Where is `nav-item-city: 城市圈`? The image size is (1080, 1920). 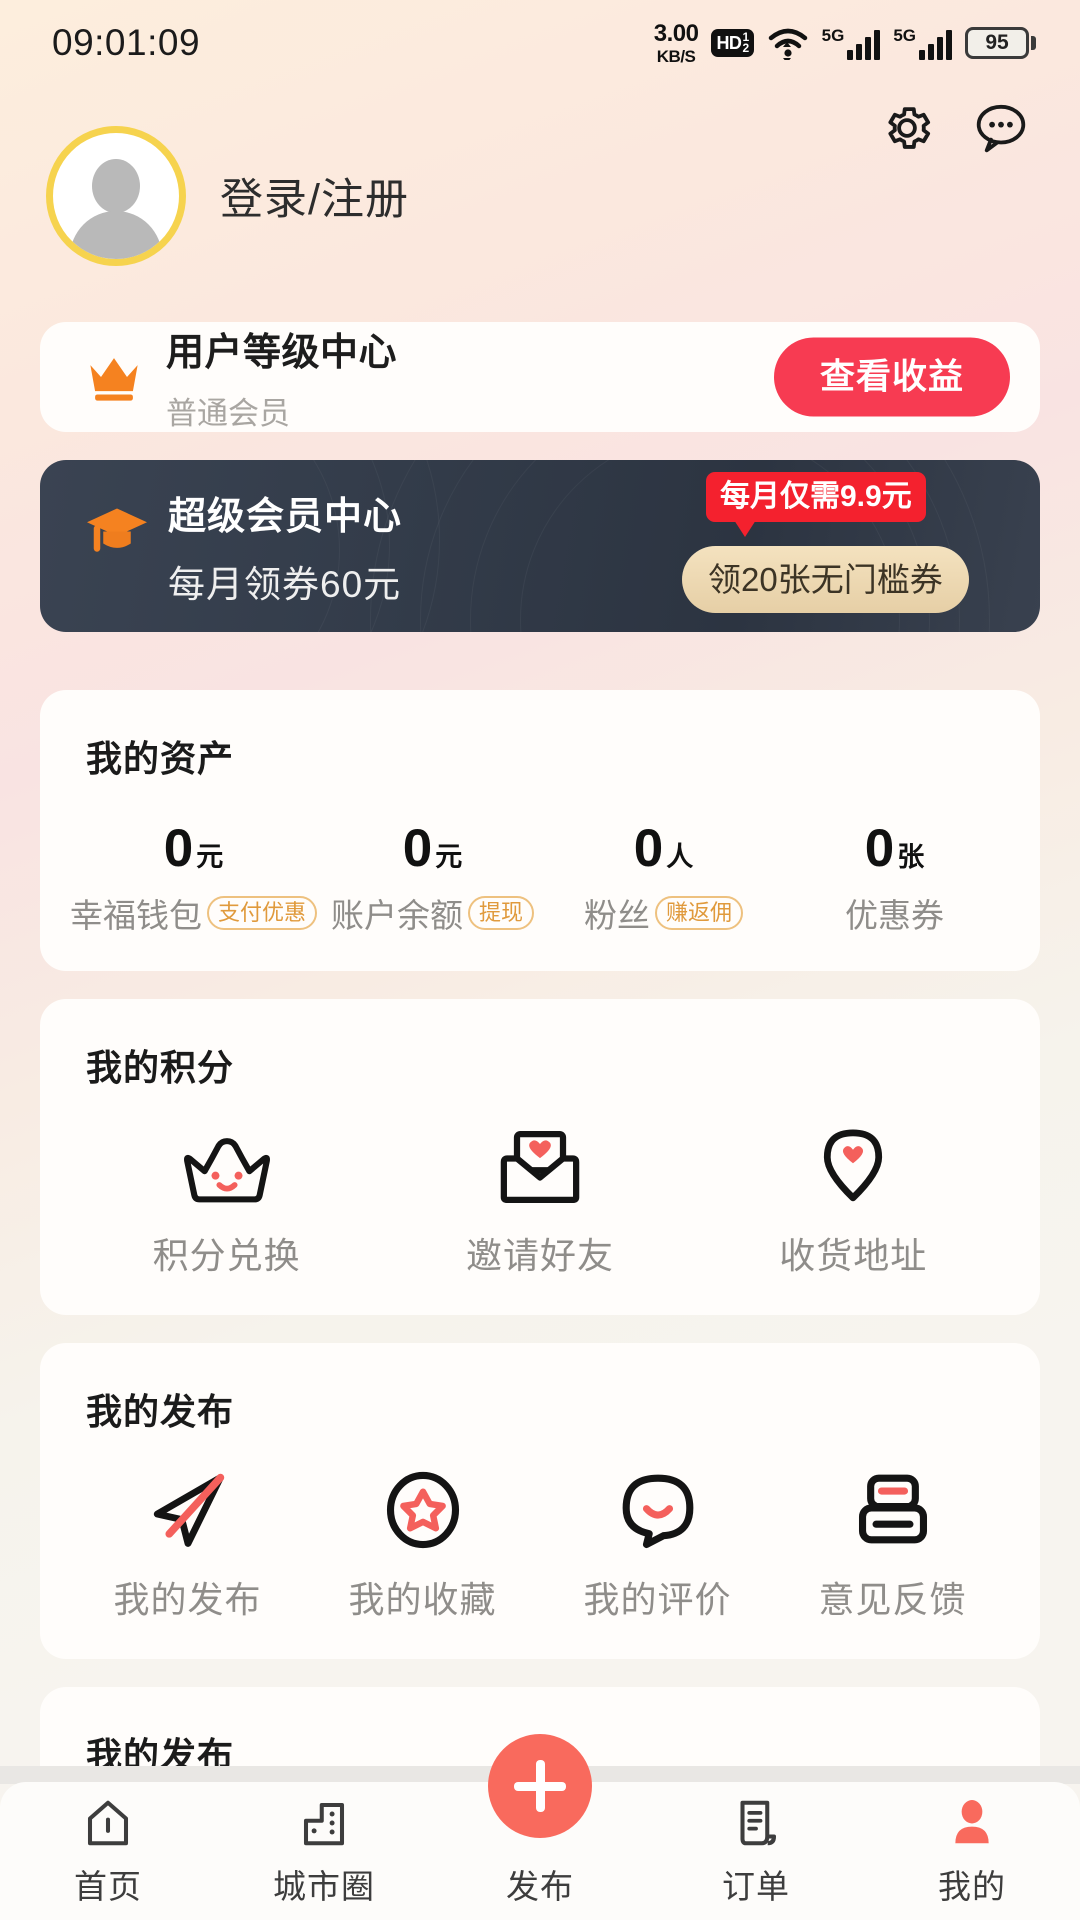 nav-item-city: 城市圈 is located at coordinates (324, 1851).